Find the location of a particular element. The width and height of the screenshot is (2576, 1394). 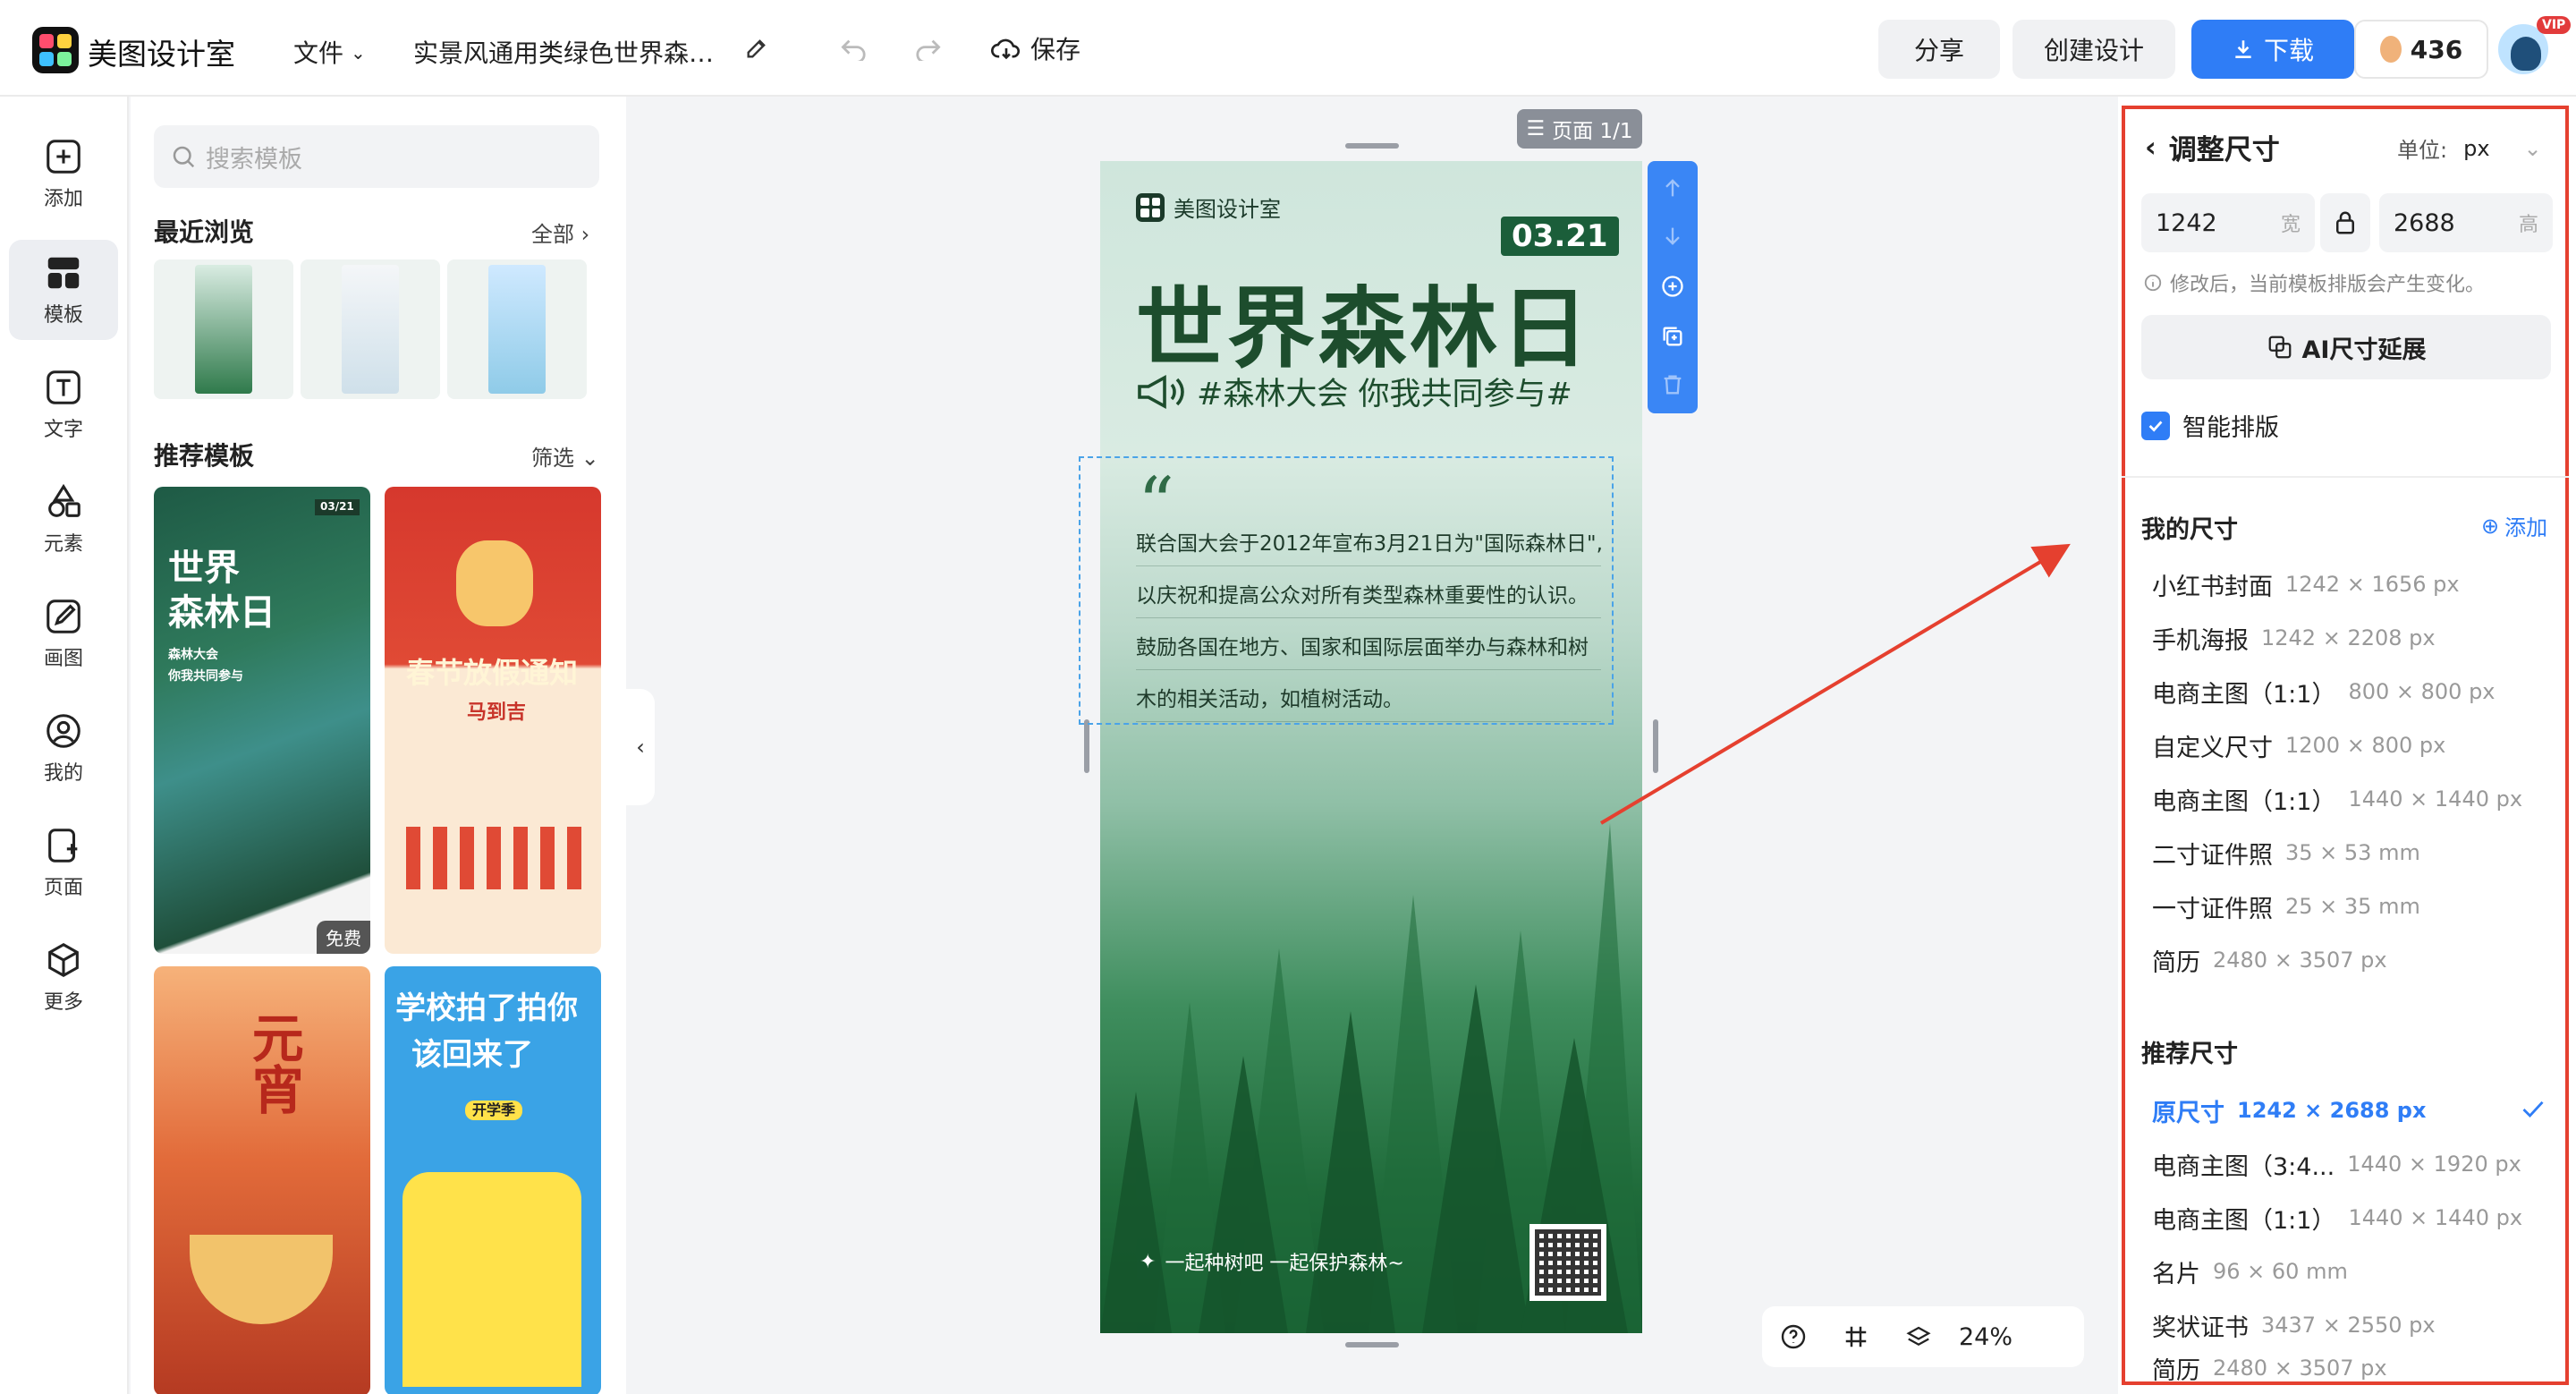

card1-sub-1: 森林大会 is located at coordinates (193, 655).